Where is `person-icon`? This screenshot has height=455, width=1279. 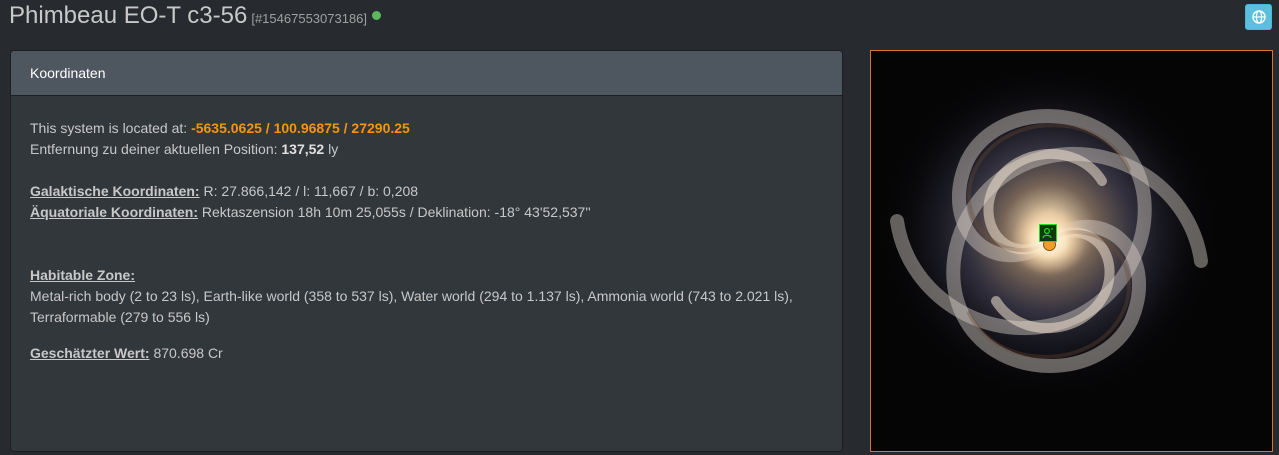 person-icon is located at coordinates (1047, 233).